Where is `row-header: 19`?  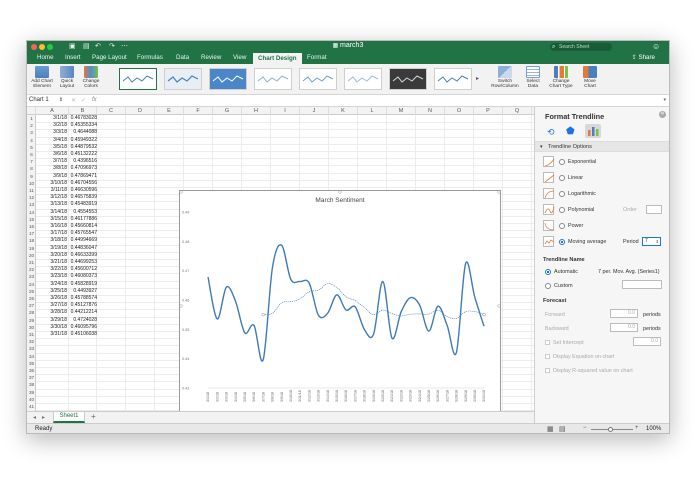
row-header: 19 is located at coordinates (31, 248).